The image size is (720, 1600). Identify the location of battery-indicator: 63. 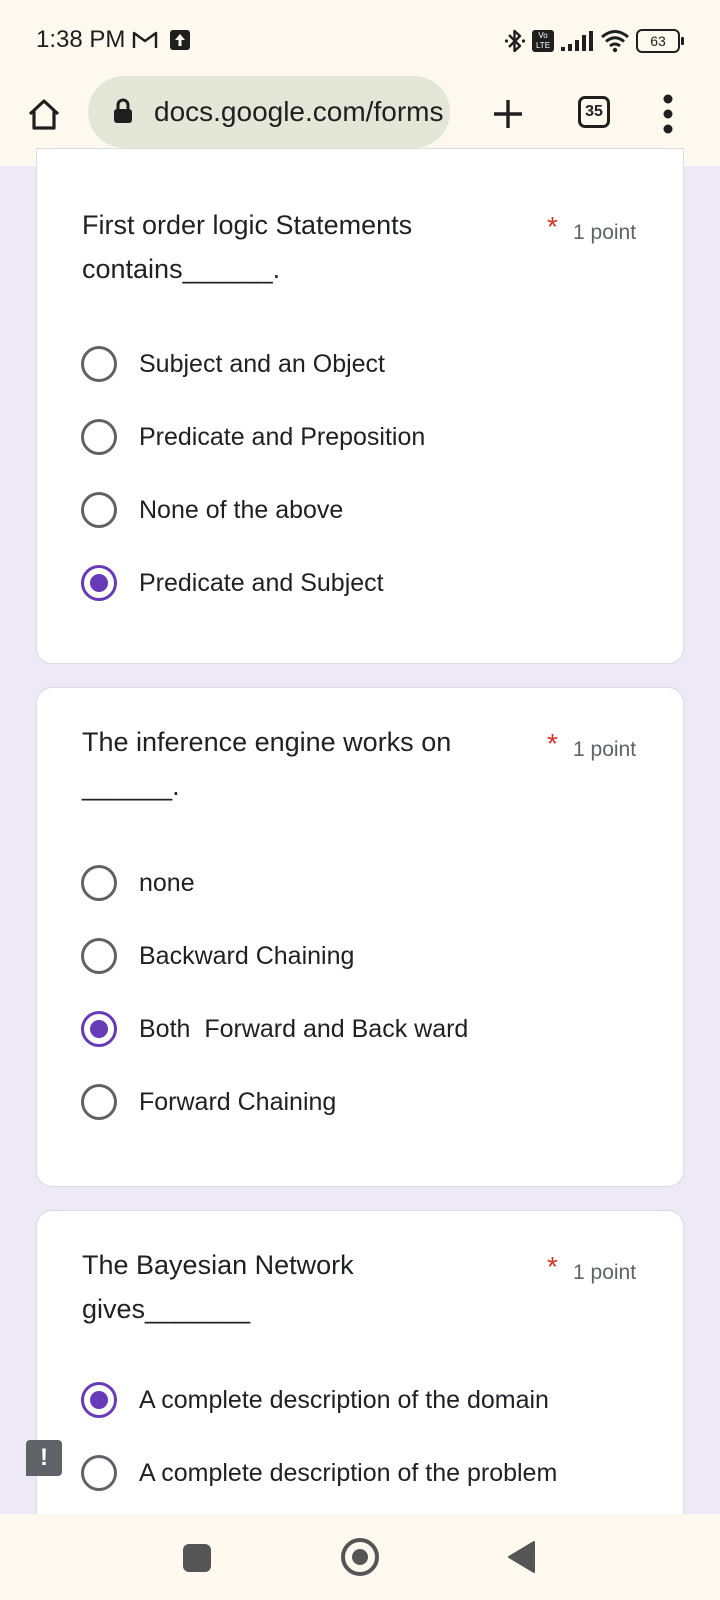
(660, 41).